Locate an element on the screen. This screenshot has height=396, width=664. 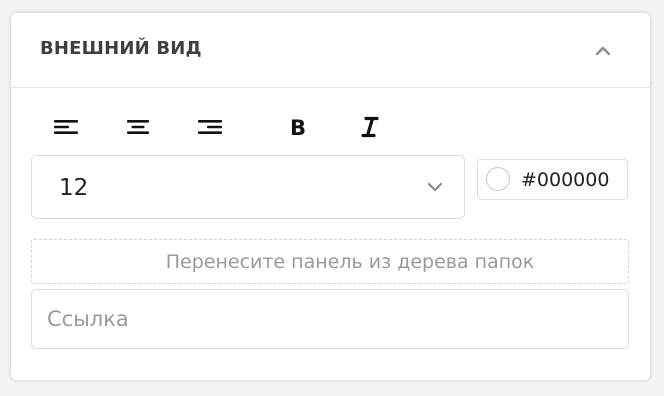
panel-drop-zone: Перенесите панель из дерева папок is located at coordinates (330, 261).